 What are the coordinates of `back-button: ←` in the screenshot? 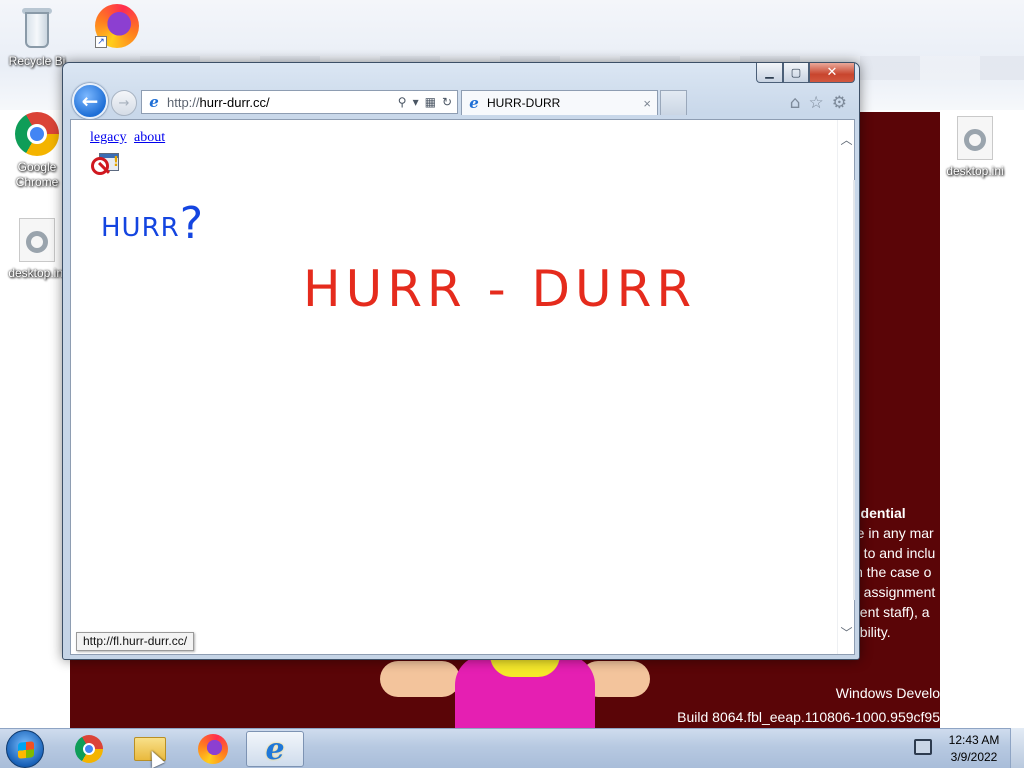 It's located at (90, 101).